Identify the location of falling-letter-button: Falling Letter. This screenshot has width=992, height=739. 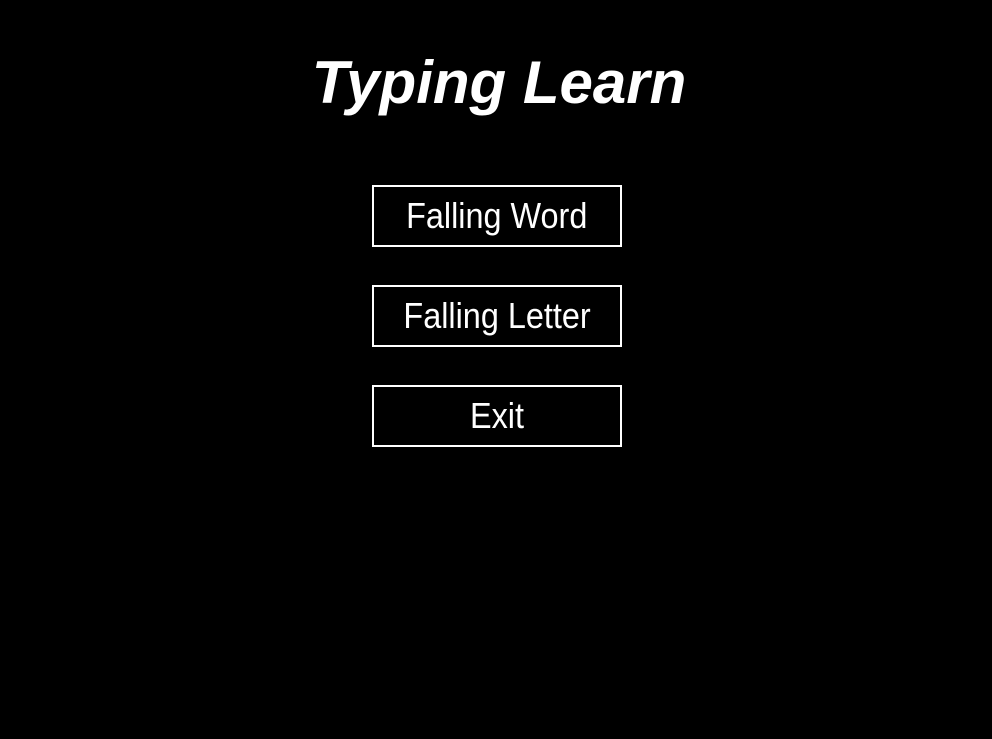
(497, 316).